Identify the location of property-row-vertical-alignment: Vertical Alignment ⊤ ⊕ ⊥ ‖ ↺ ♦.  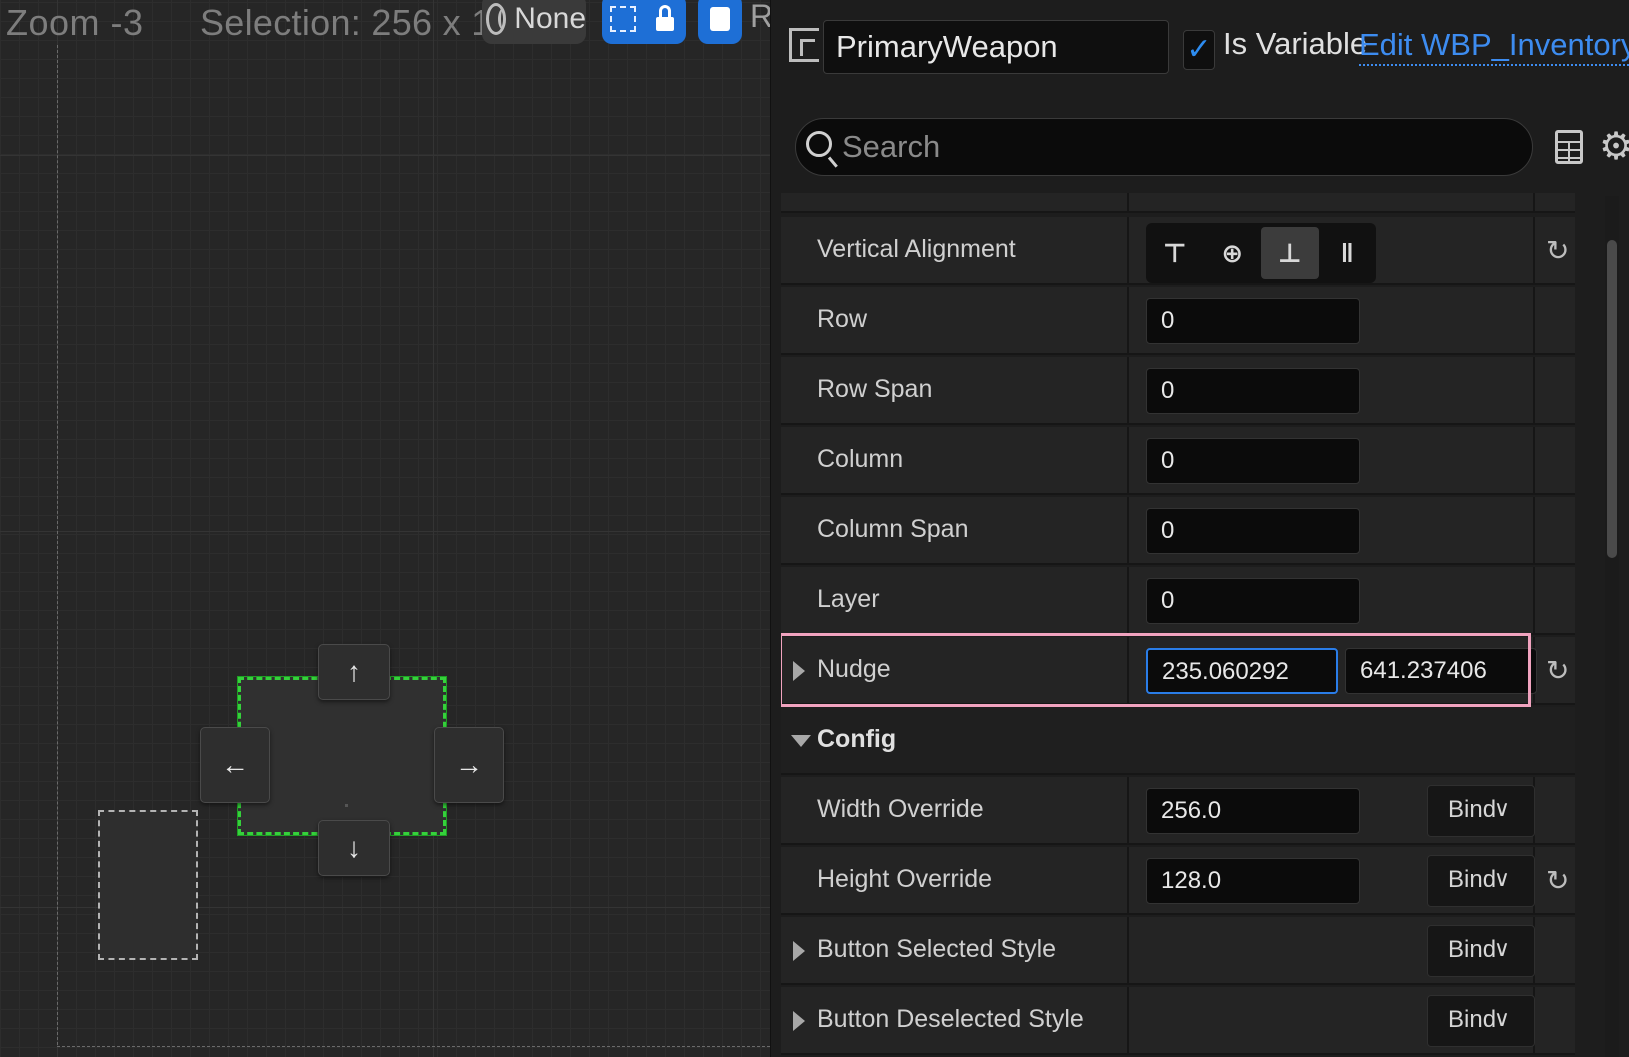
(1178, 251).